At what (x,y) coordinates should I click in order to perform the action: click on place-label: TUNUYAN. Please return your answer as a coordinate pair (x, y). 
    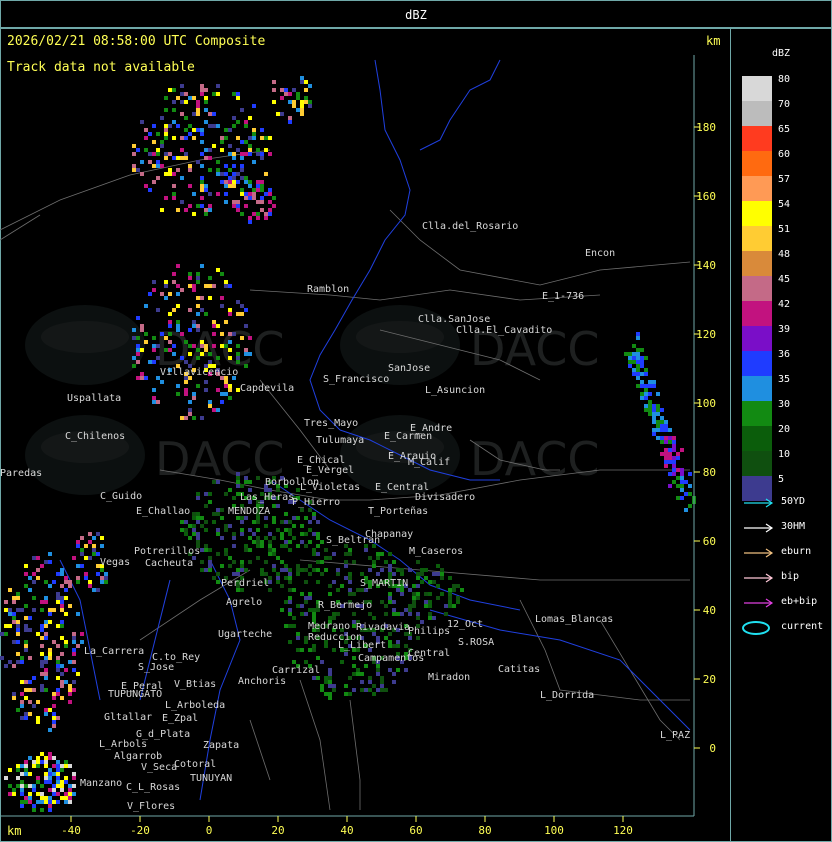
    Looking at the image, I should click on (211, 778).